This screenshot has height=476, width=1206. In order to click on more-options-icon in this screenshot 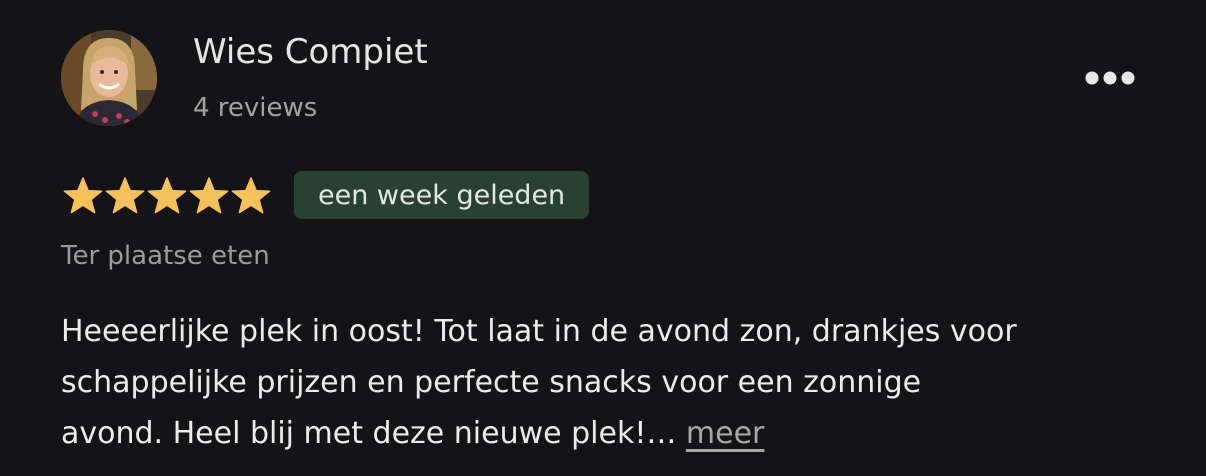, I will do `click(1110, 78)`.